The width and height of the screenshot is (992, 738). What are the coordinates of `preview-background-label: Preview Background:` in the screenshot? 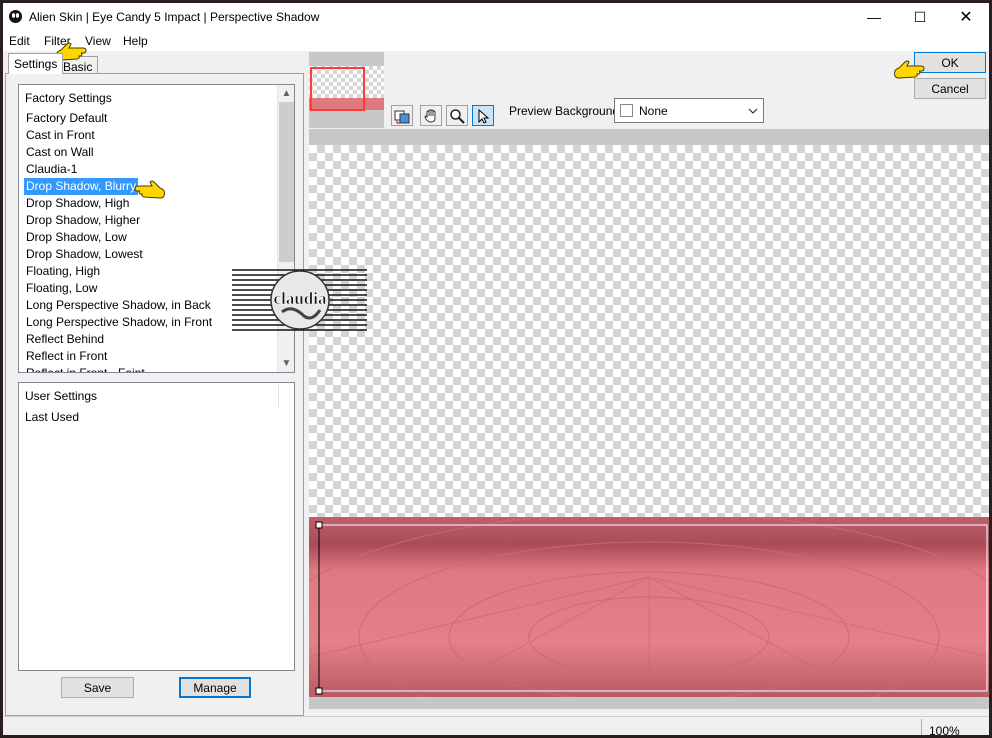 It's located at (566, 111).